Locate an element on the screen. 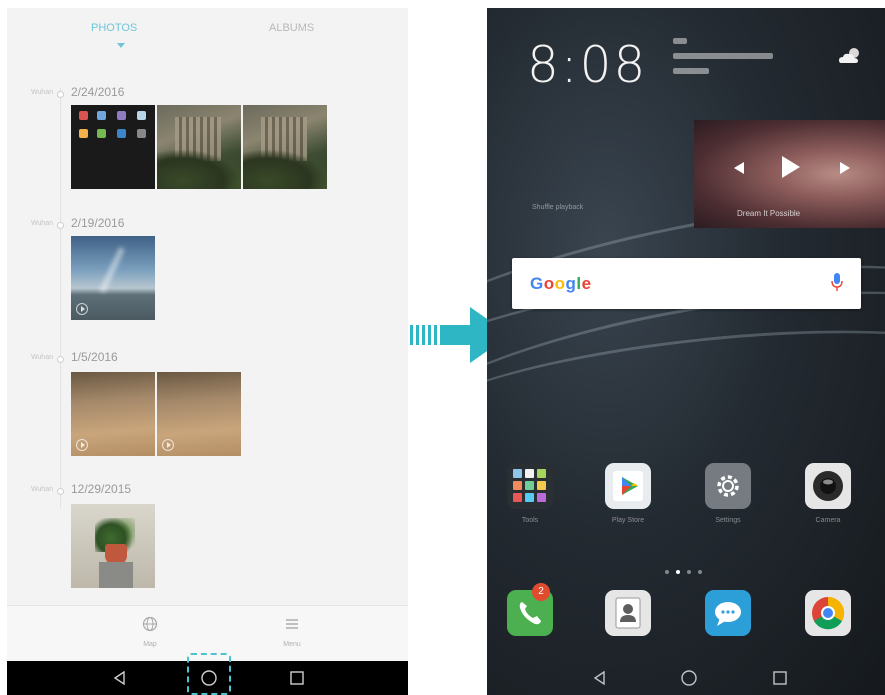 This screenshot has height=695, width=885. group-date: 2/24/2016 is located at coordinates (98, 92).